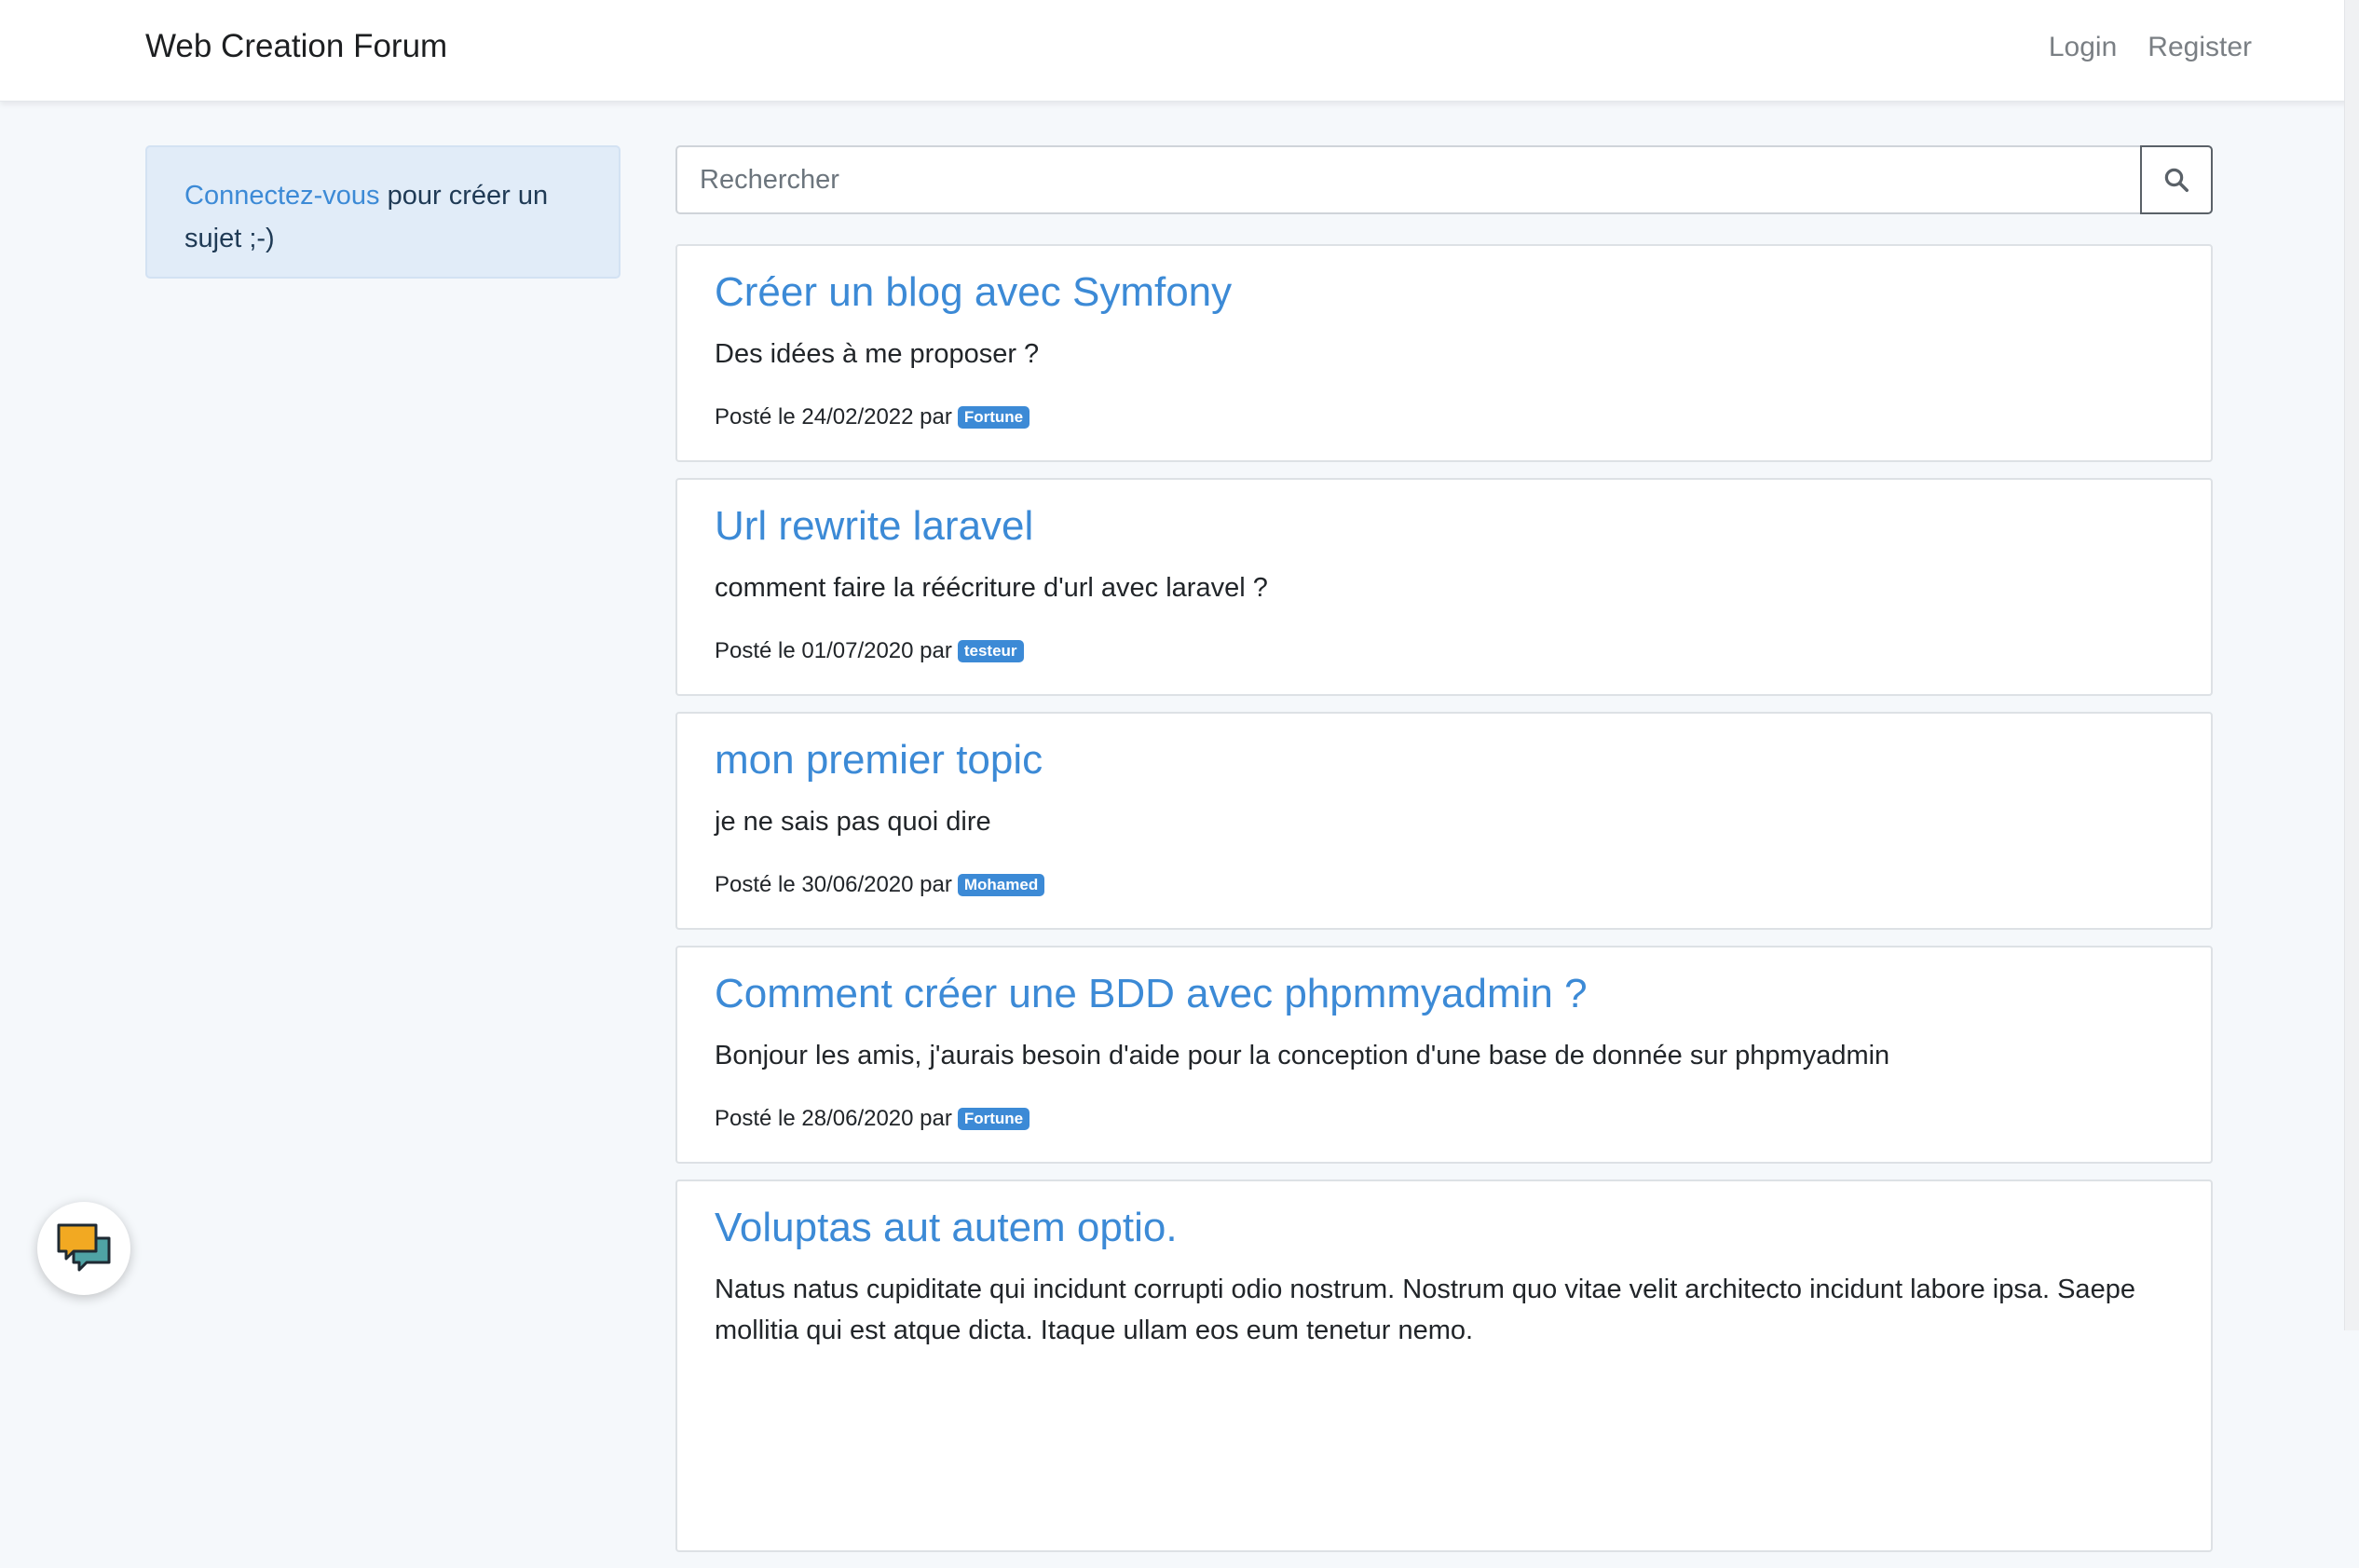 The height and width of the screenshot is (1568, 2359). What do you see at coordinates (1444, 292) in the screenshot?
I see `topic-title-link: Créer un blog avec Symfony` at bounding box center [1444, 292].